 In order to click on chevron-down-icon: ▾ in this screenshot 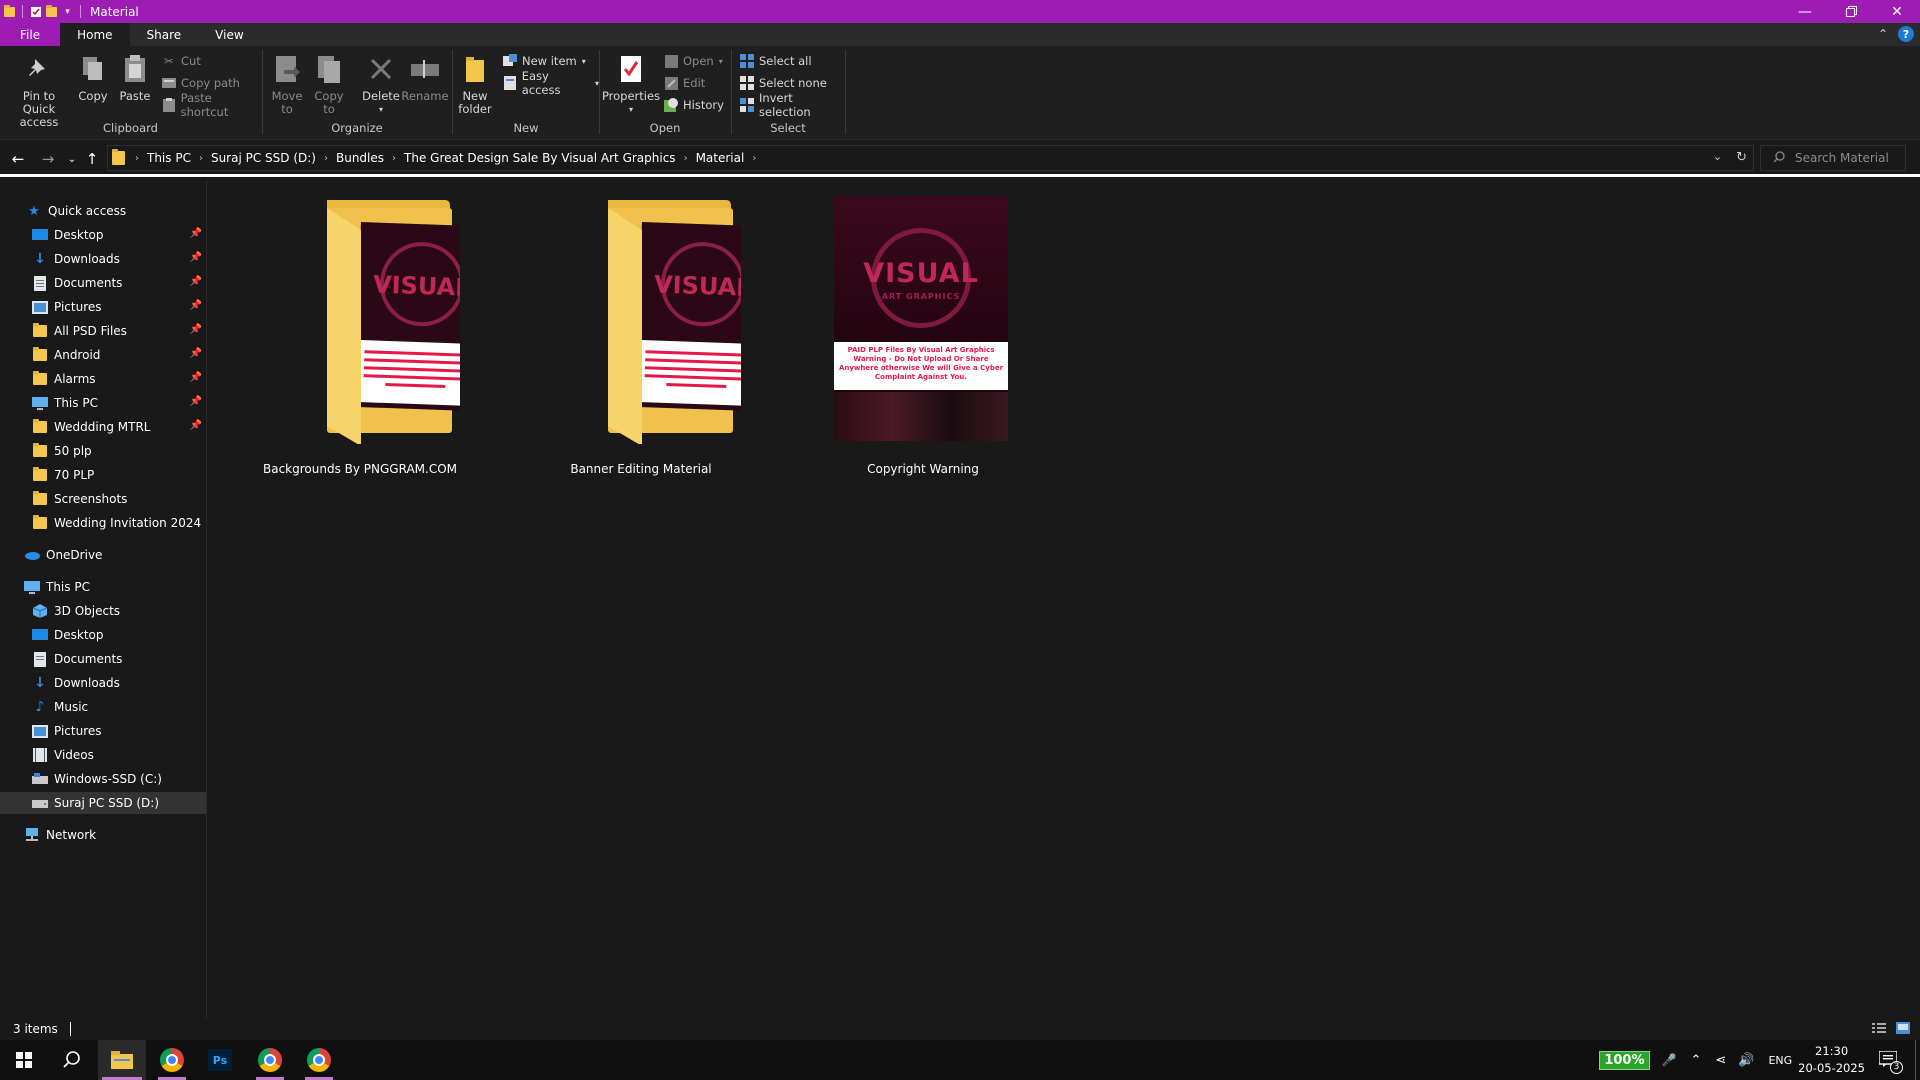, I will do `click(67, 11)`.